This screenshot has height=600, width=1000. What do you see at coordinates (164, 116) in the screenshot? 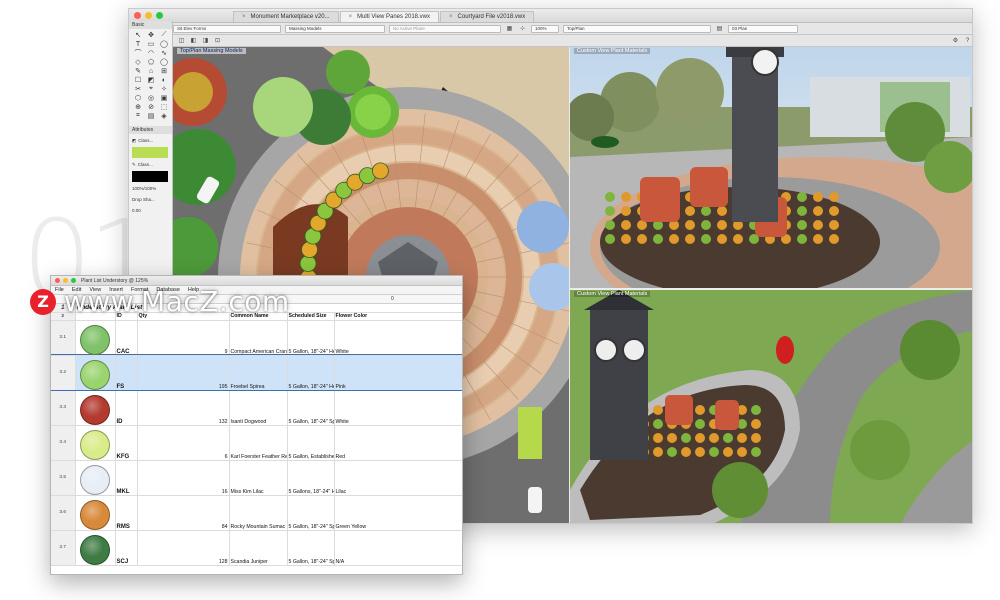
I see `tool-icon: ◈` at bounding box center [164, 116].